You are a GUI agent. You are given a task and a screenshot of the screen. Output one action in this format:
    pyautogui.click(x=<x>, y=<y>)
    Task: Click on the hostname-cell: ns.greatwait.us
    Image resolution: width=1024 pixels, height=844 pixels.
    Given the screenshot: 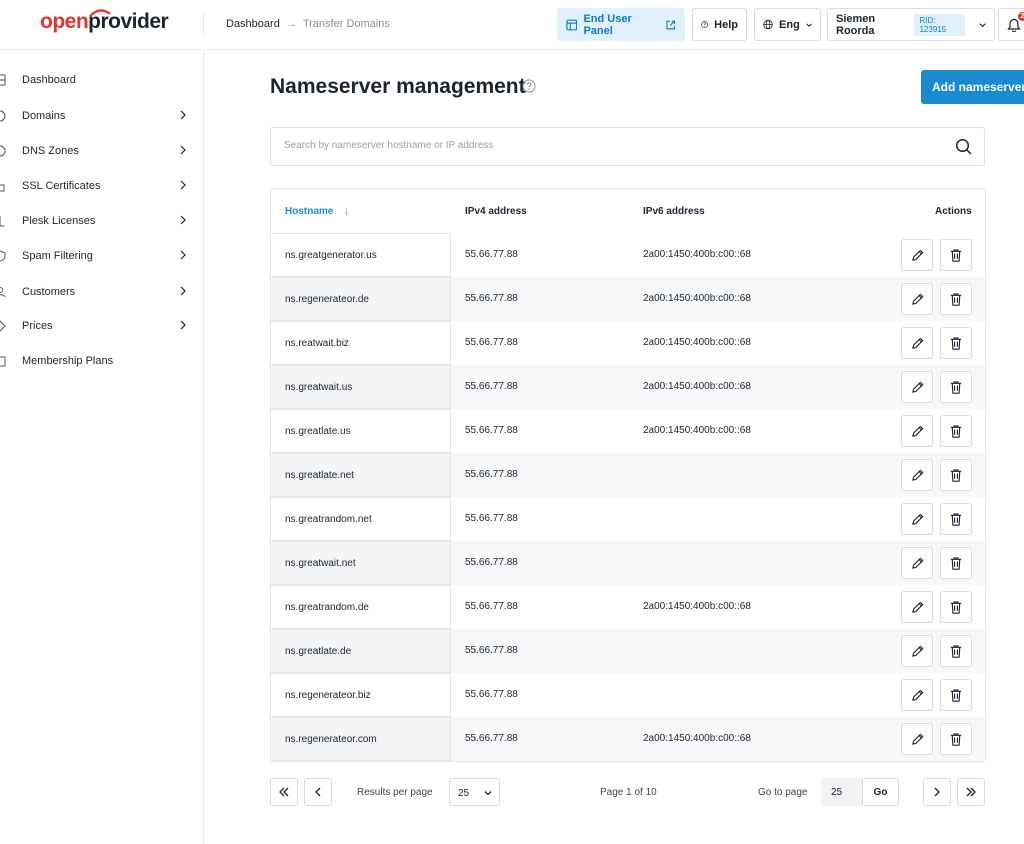 What is the action you would take?
    pyautogui.click(x=361, y=387)
    